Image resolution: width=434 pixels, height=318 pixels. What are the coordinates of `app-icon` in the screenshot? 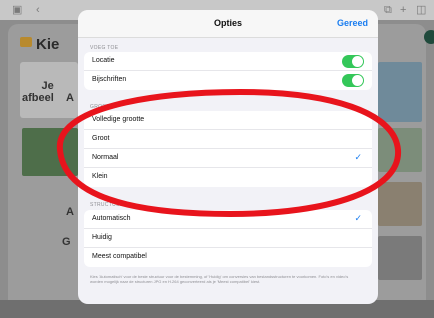 It's located at (26, 42).